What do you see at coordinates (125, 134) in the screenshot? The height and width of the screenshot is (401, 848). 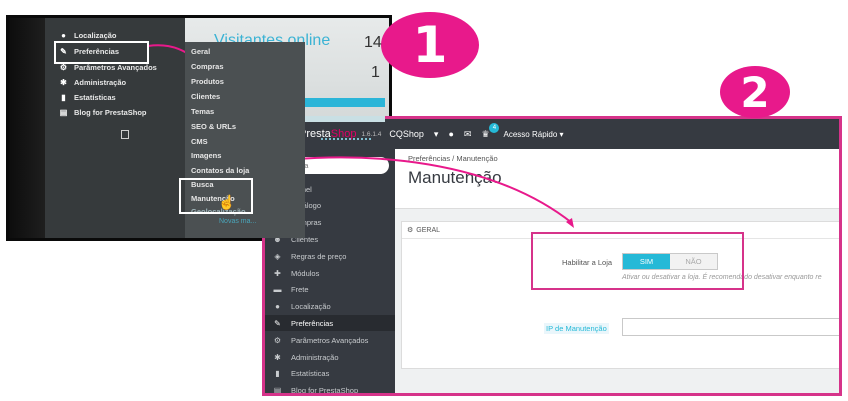 I see `doc-icon` at bounding box center [125, 134].